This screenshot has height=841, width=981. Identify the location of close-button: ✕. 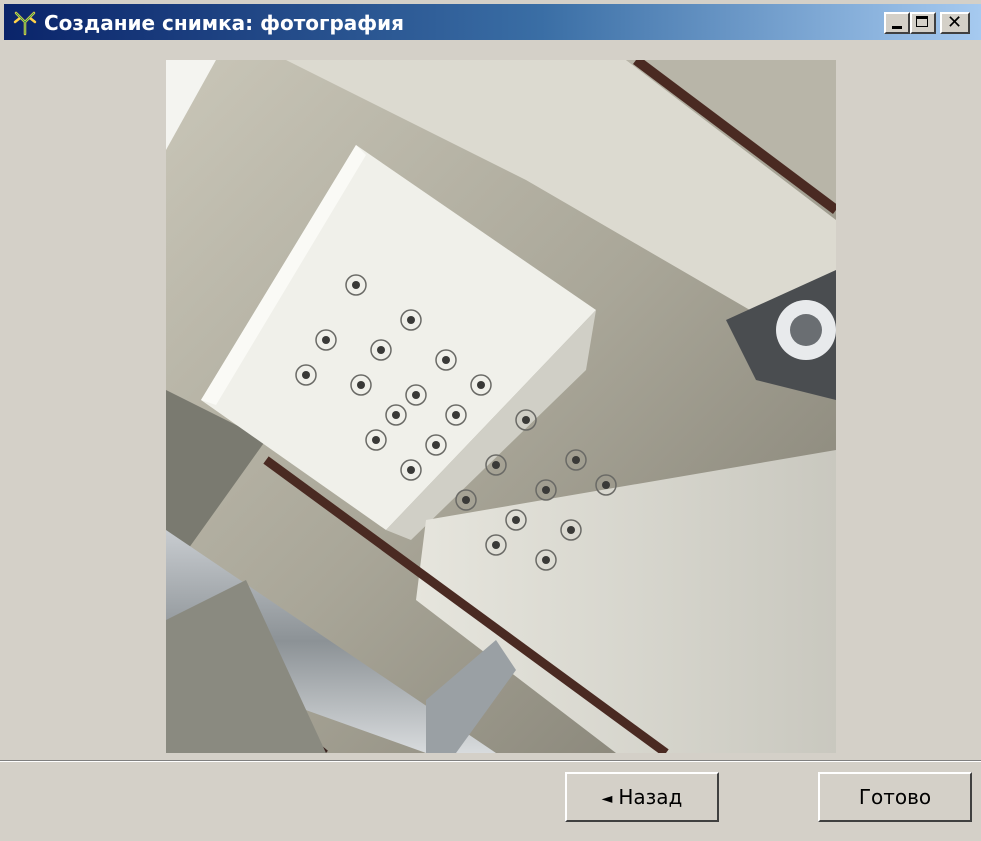
(955, 23).